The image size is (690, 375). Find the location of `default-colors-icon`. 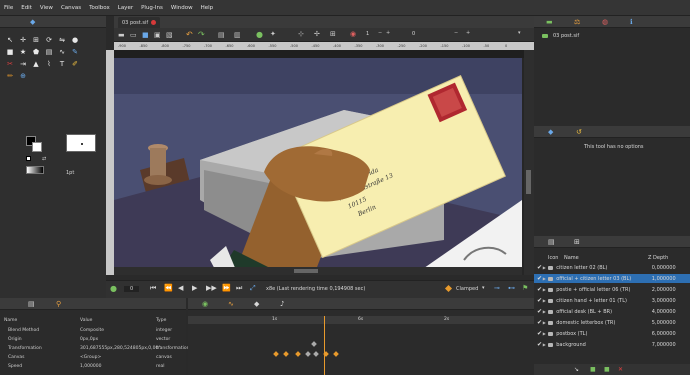

default-colors-icon is located at coordinates (28, 158).